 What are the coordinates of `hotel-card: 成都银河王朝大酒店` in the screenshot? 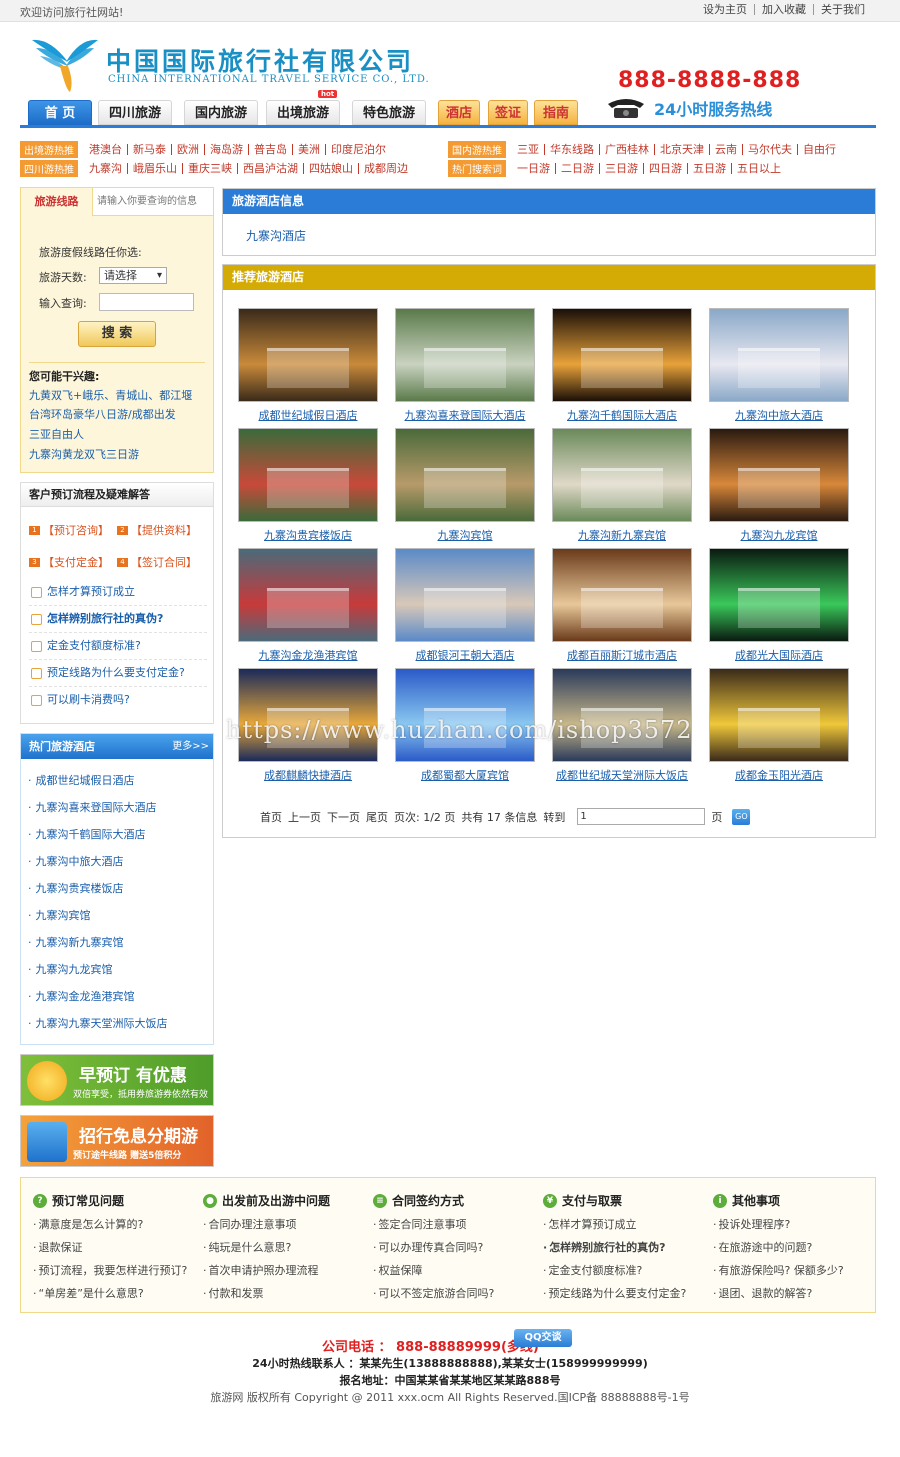 It's located at (465, 605).